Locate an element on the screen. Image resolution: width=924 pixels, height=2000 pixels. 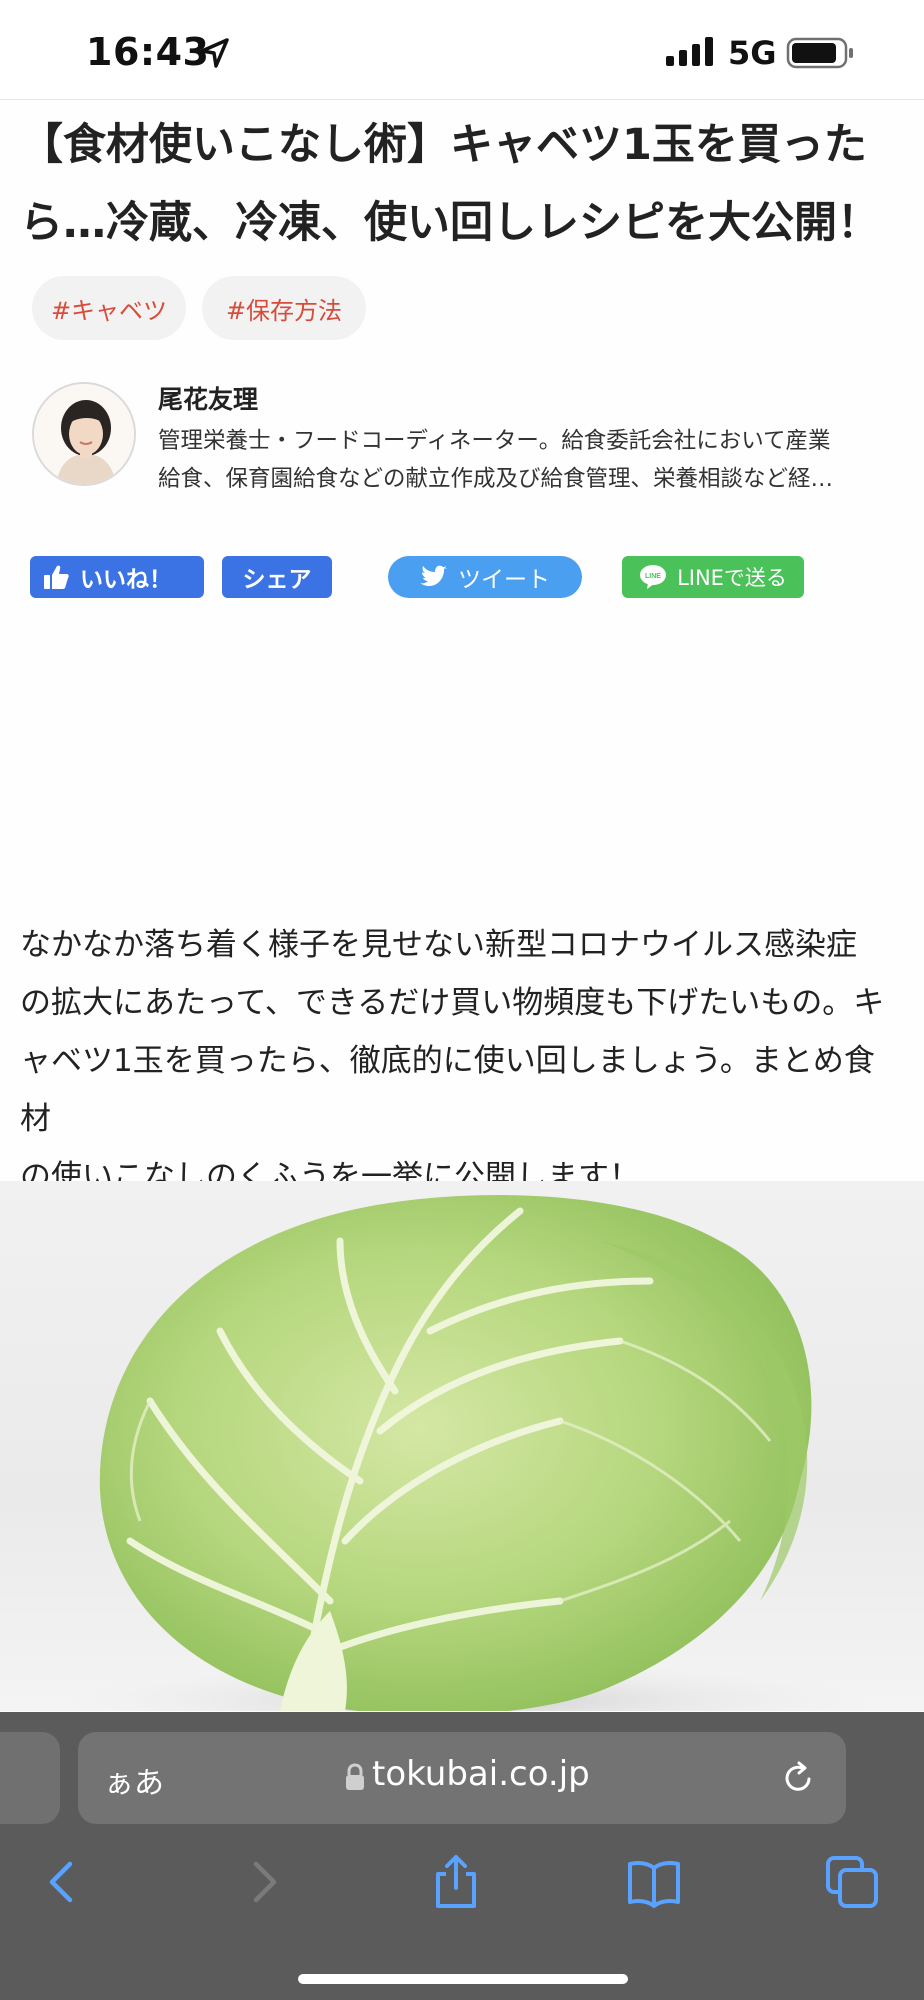
reload-icon is located at coordinates (798, 1778).